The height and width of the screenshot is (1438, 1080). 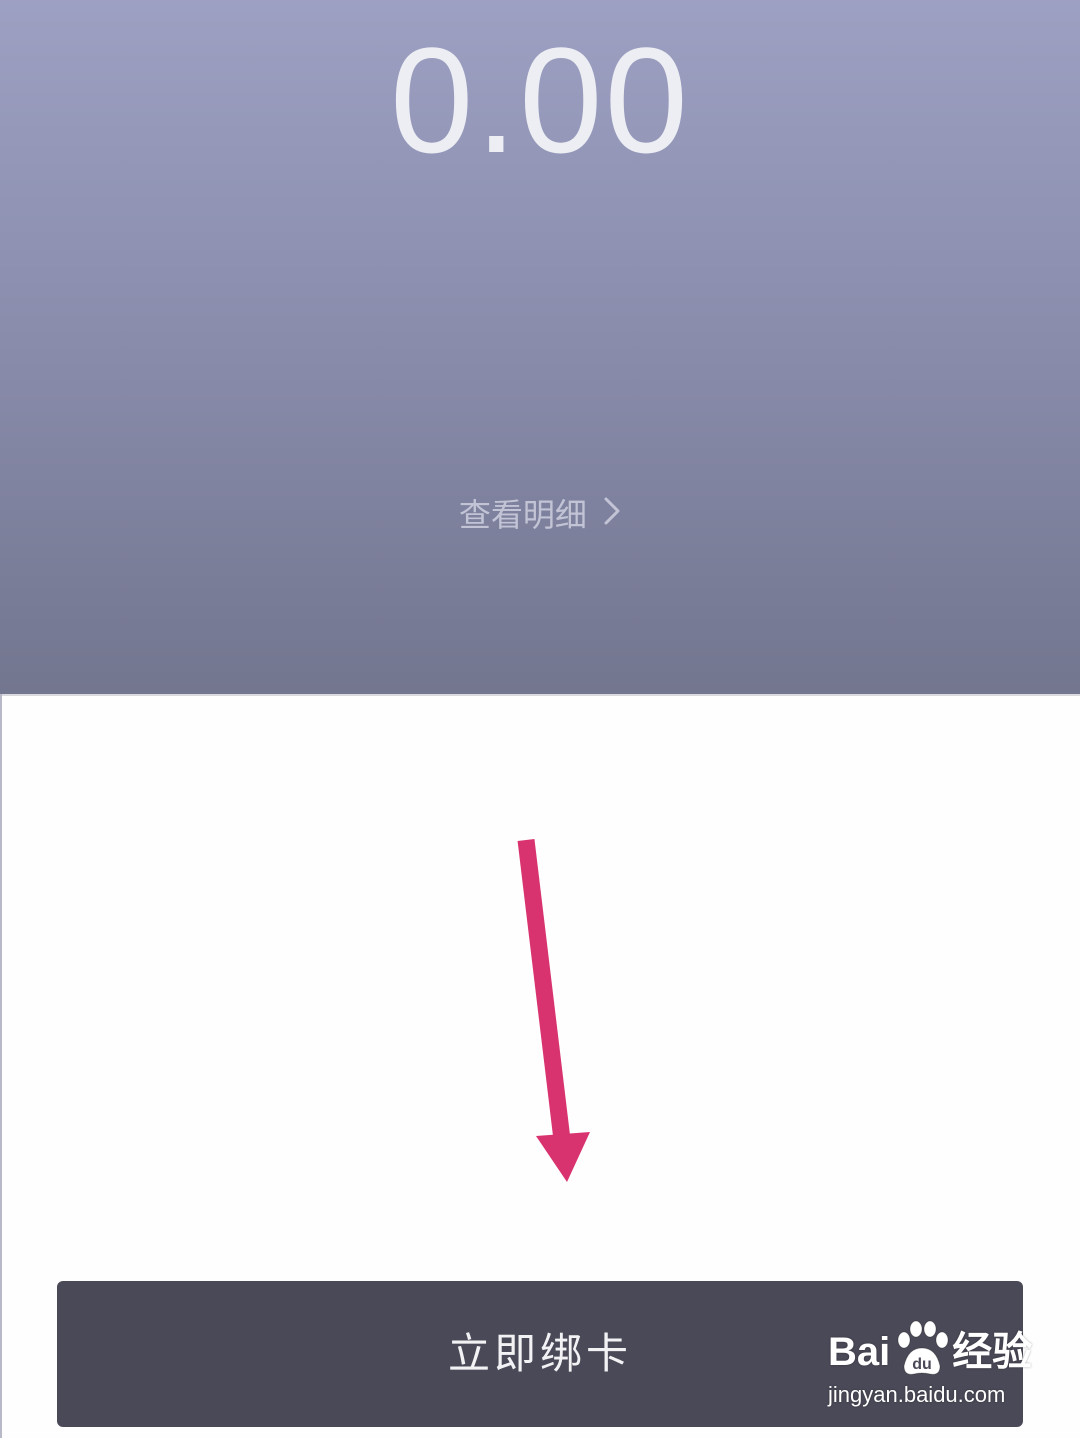 I want to click on baidu-jingyan-watermark: Bai 经验 du jingyan.baidu.com, so click(x=930, y=1369).